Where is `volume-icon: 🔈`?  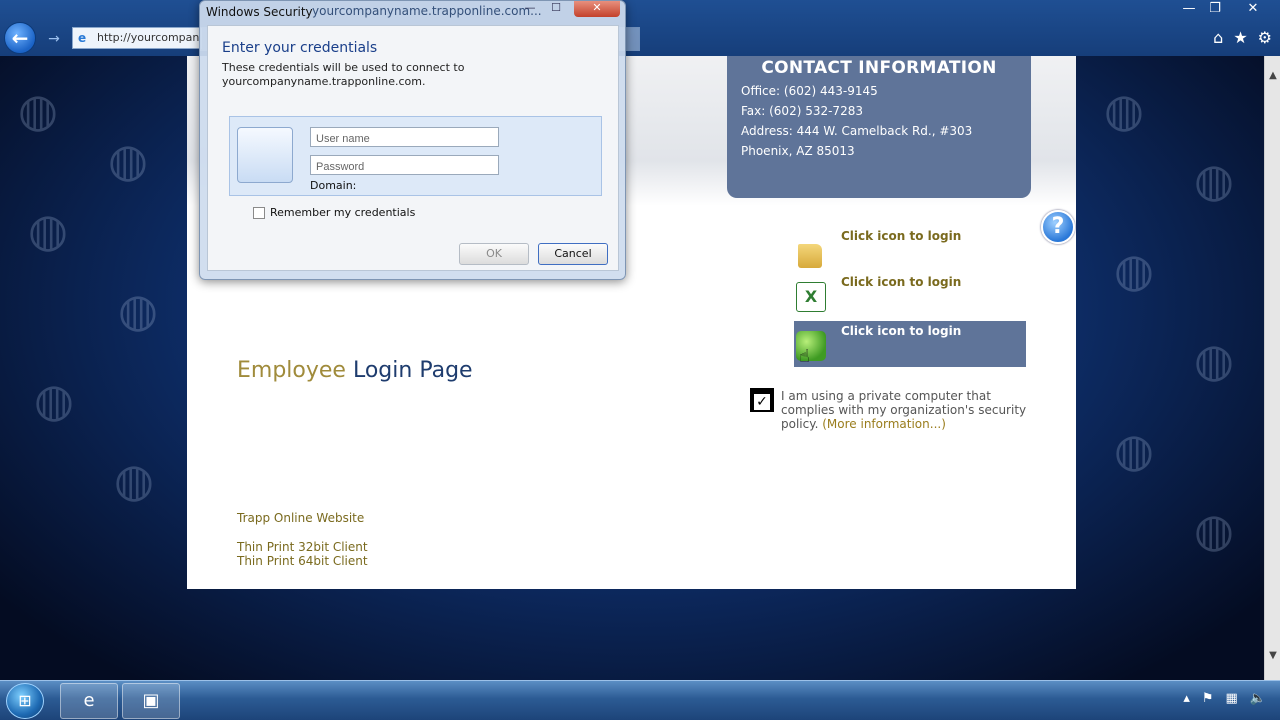 volume-icon: 🔈 is located at coordinates (1258, 698).